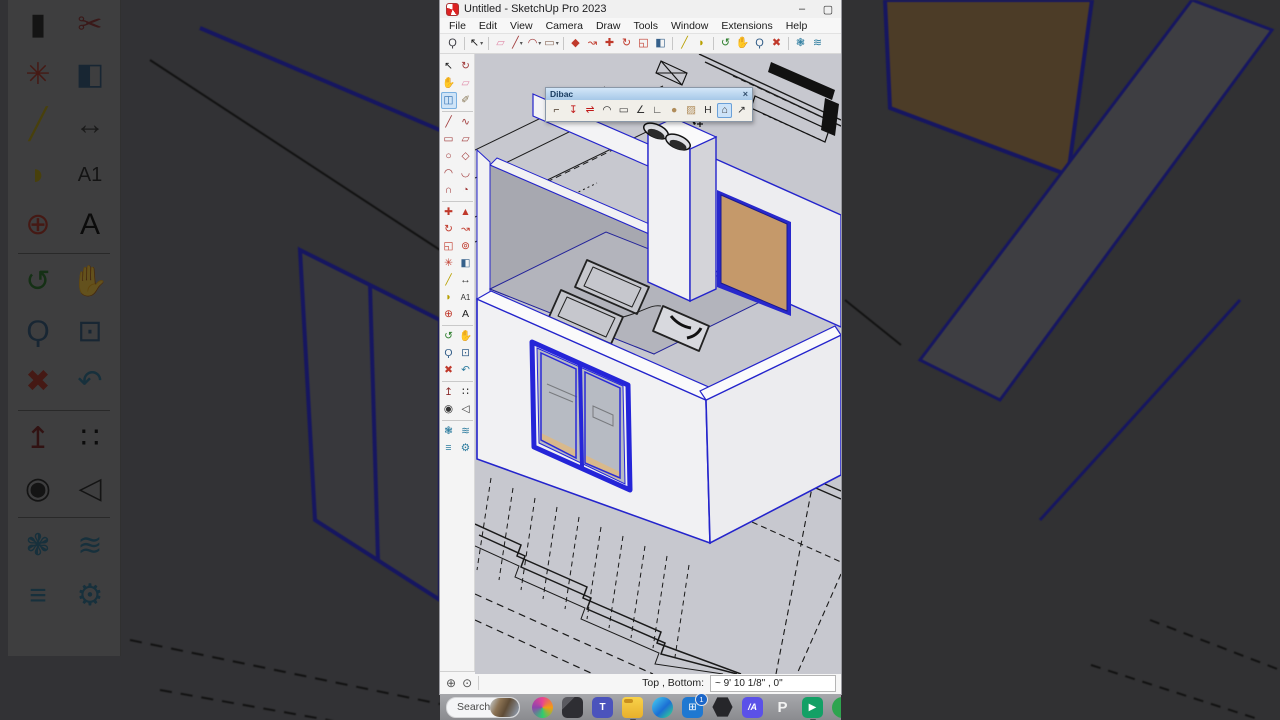 The height and width of the screenshot is (720, 1280). Describe the element at coordinates (575, 44) in the screenshot. I see `toolbar-push-pull-button: ◆` at that location.